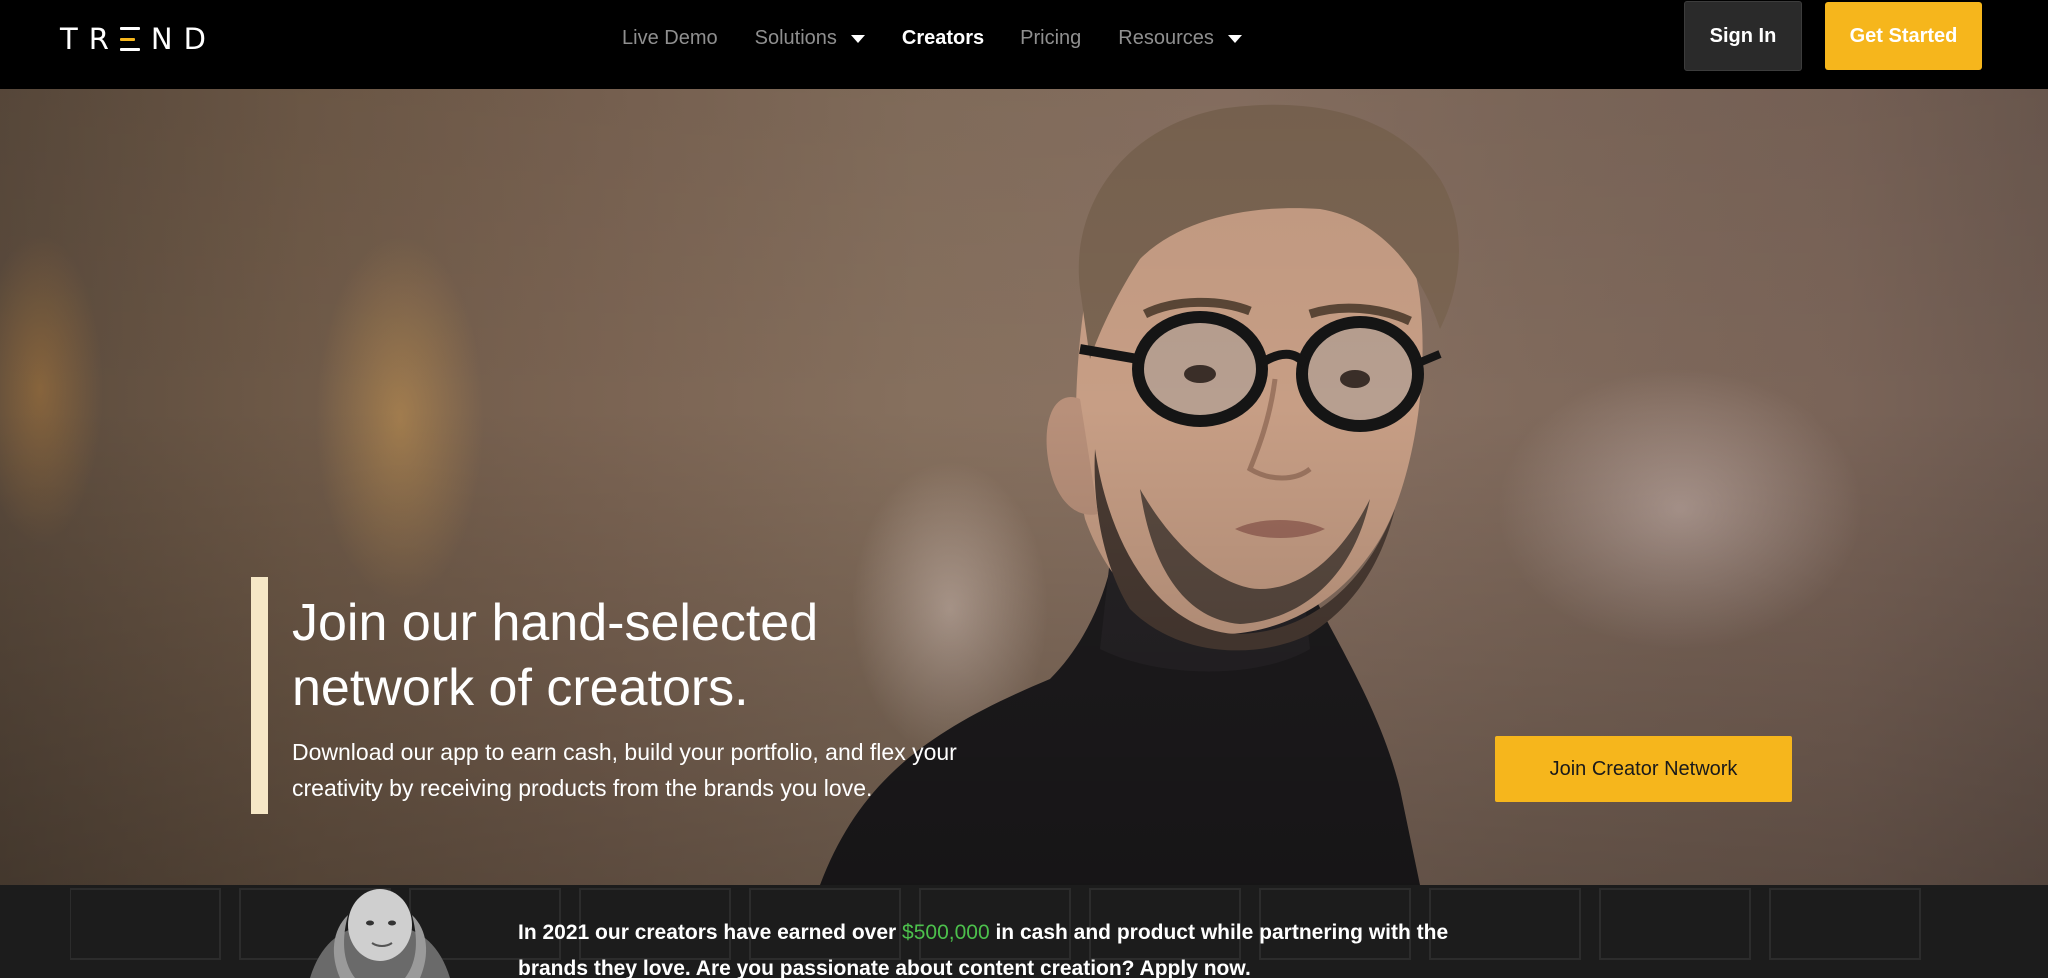  What do you see at coordinates (380, 933) in the screenshot?
I see `benjamin-franklin-portrait` at bounding box center [380, 933].